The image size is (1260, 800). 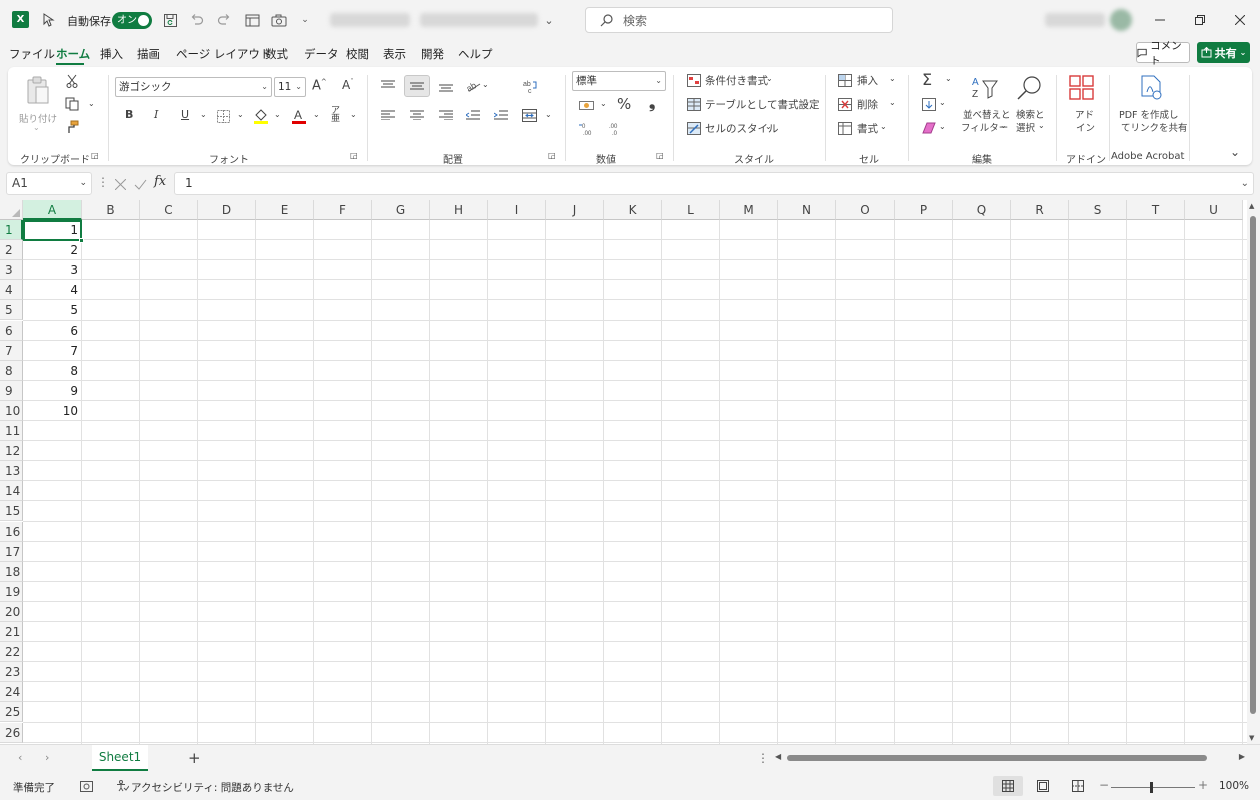 I want to click on cell-a10: 10, so click(x=52, y=411).